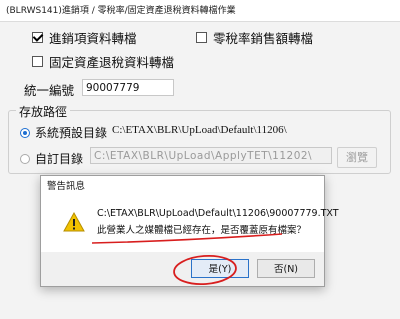 This screenshot has width=400, height=319. I want to click on no-button: 否(N), so click(286, 268).